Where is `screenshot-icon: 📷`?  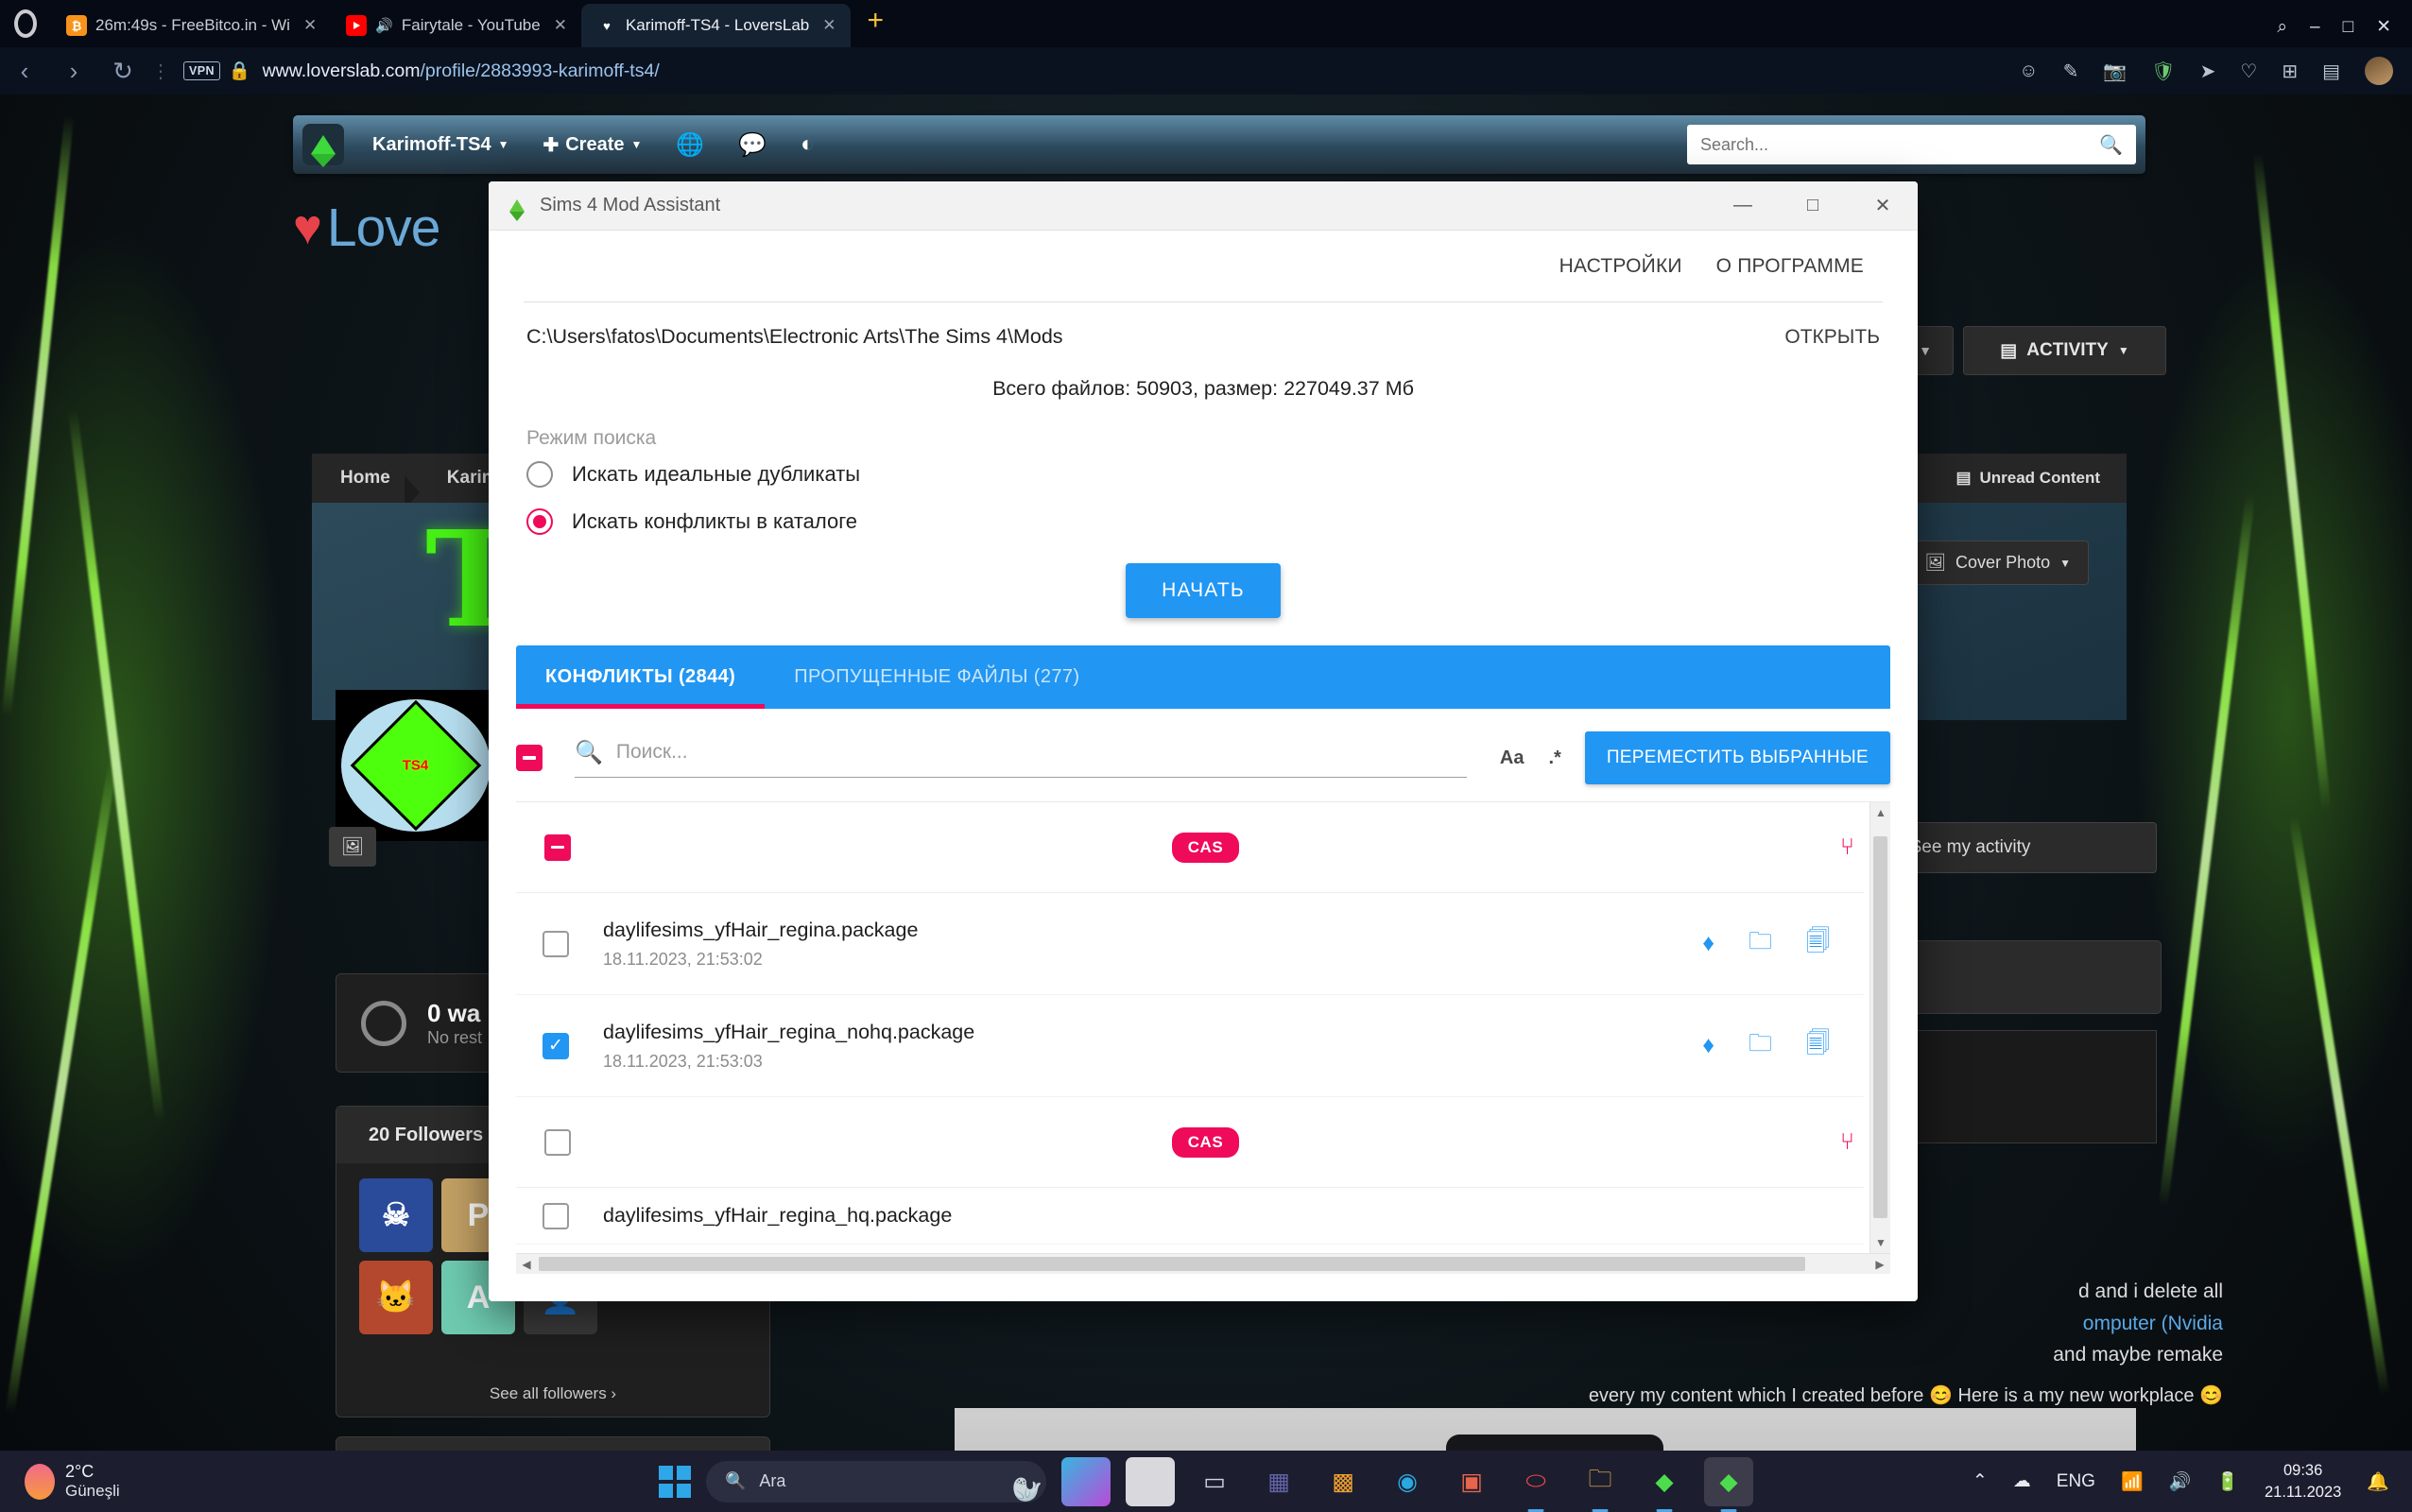
screenshot-icon: 📷 is located at coordinates (2115, 71).